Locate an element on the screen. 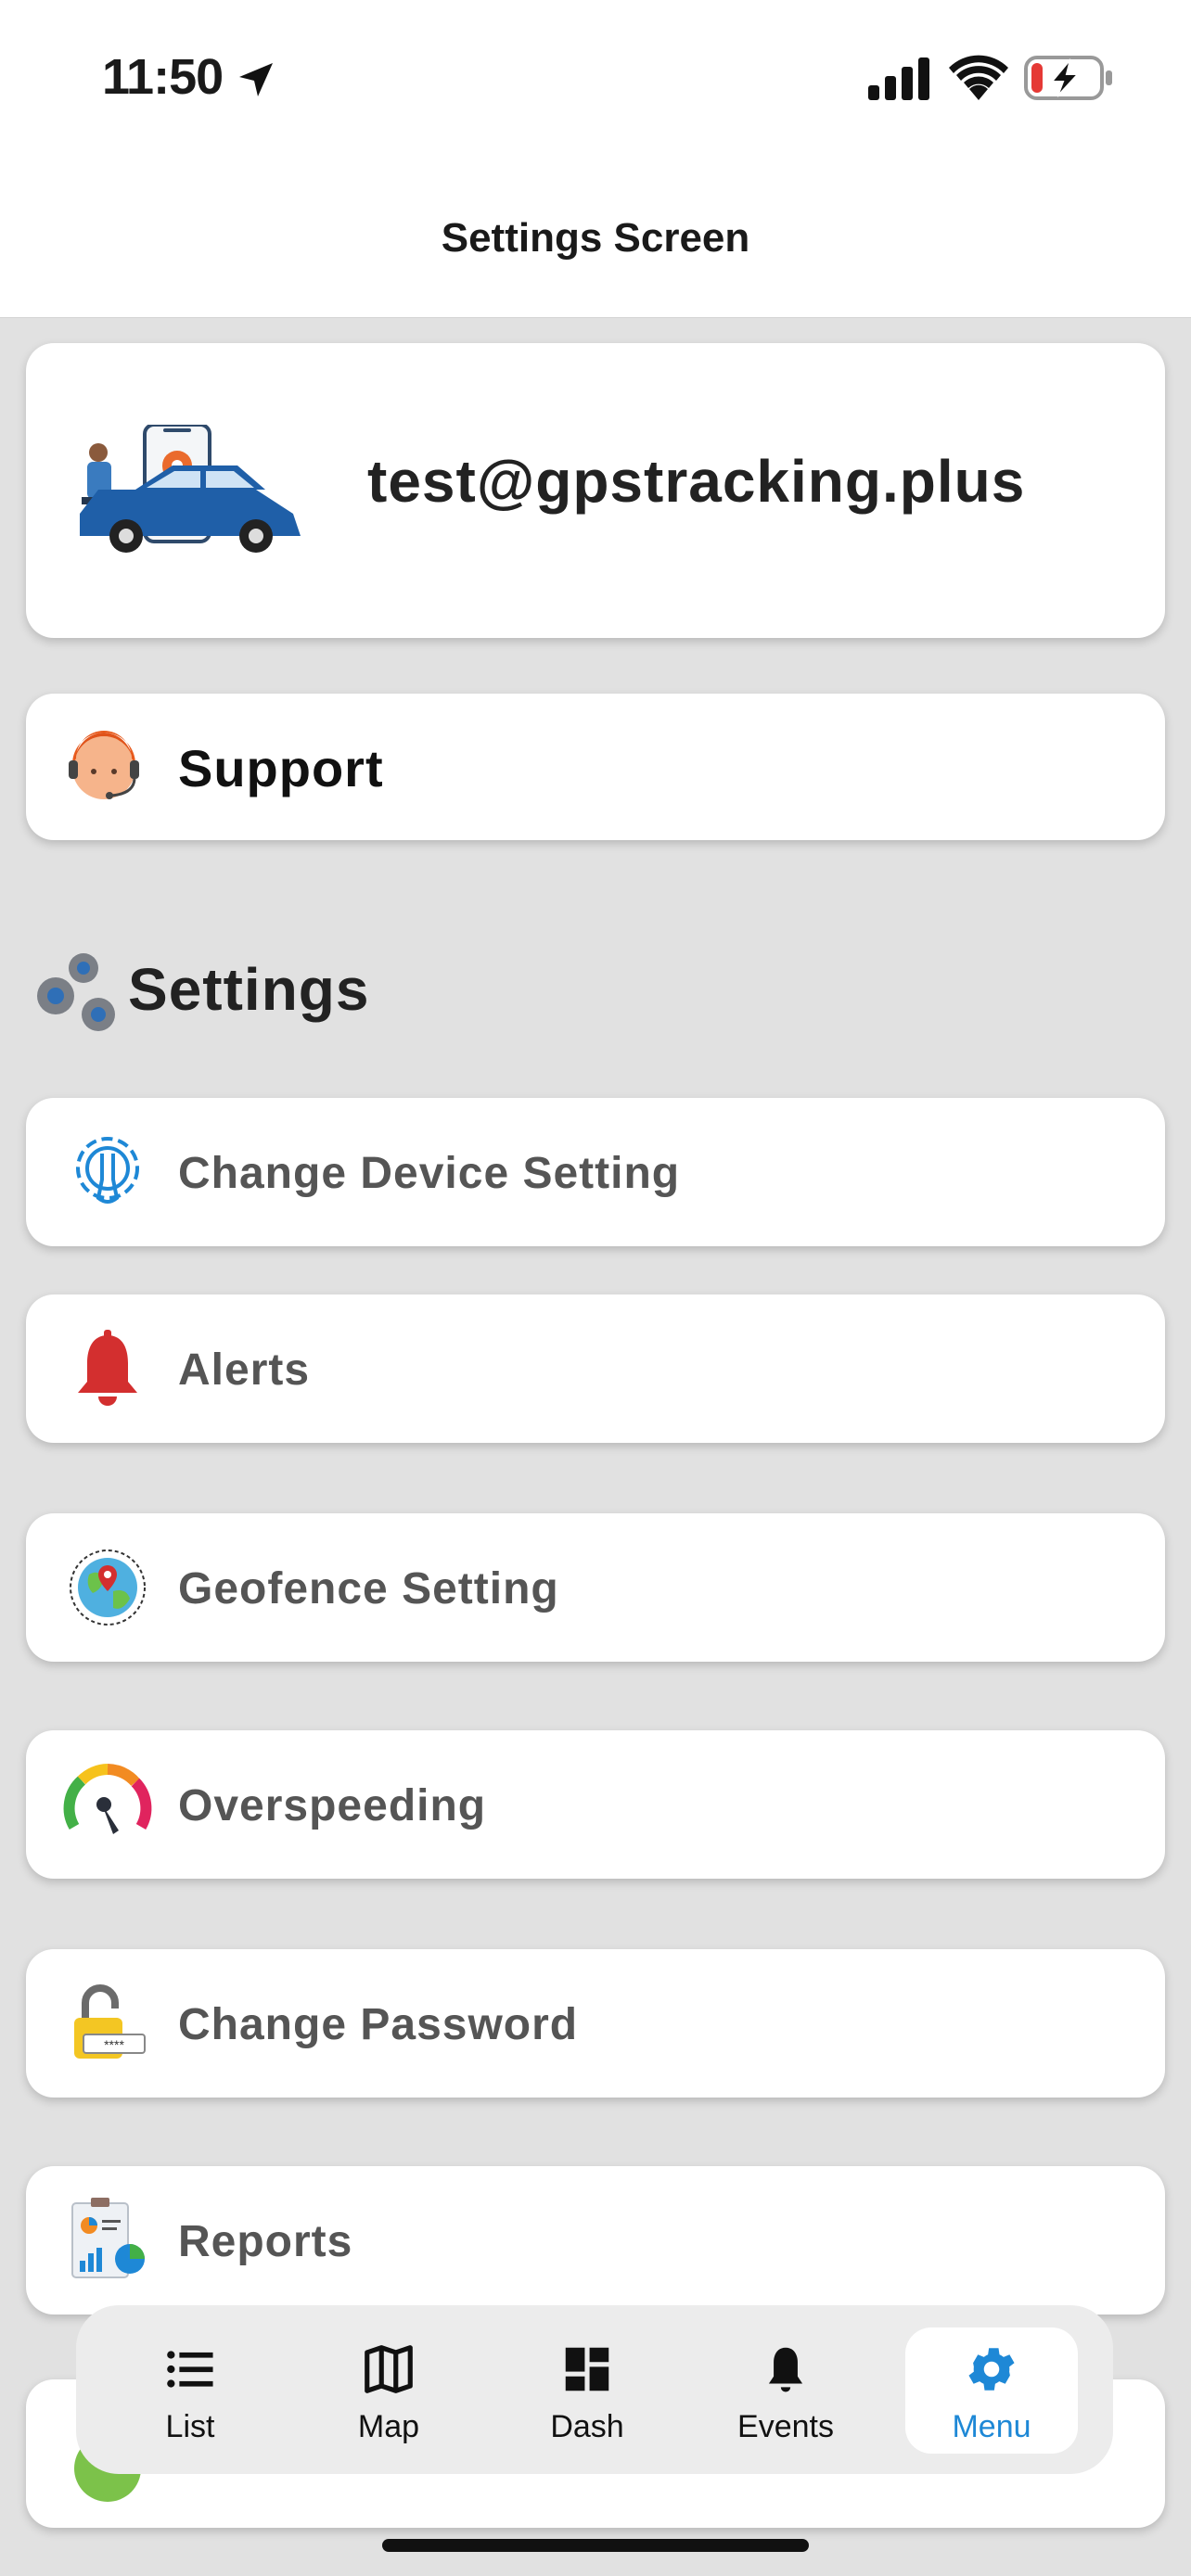 Image resolution: width=1191 pixels, height=2576 pixels. menu-item-geofence-setting: Geofence Setting is located at coordinates (595, 1587).